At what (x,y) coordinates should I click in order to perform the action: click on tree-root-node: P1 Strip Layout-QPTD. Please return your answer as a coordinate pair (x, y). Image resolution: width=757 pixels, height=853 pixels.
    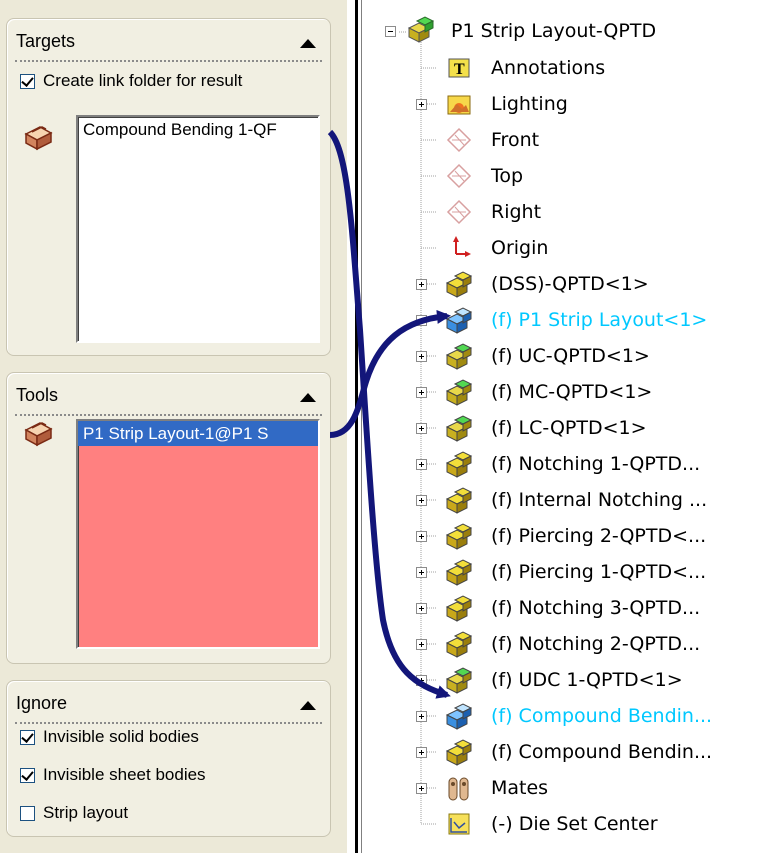
    Looking at the image, I should click on (562, 32).